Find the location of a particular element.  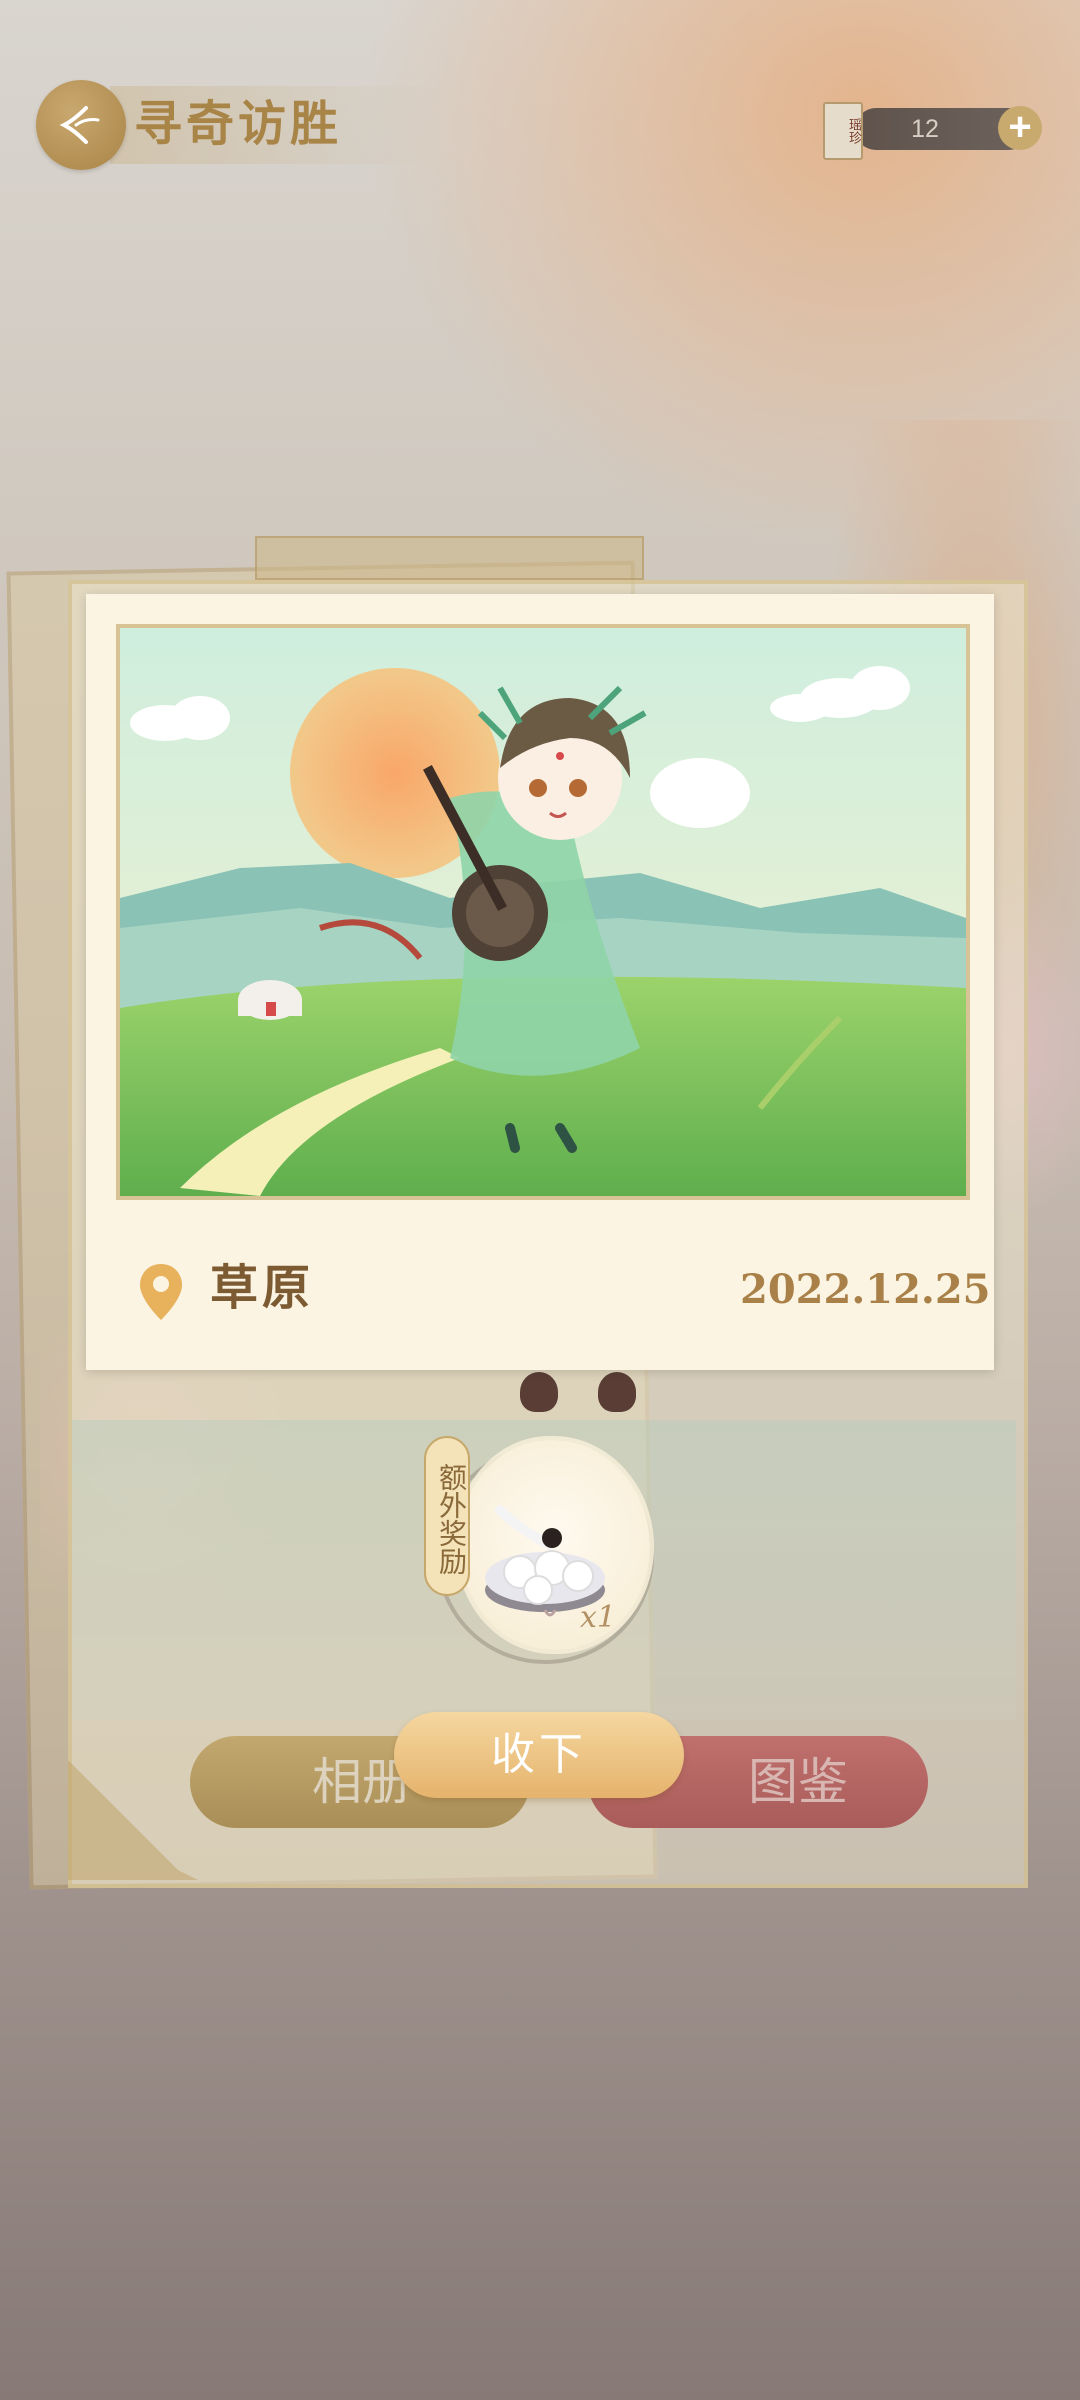

tangyuan-bowl-icon is located at coordinates (545, 1561).